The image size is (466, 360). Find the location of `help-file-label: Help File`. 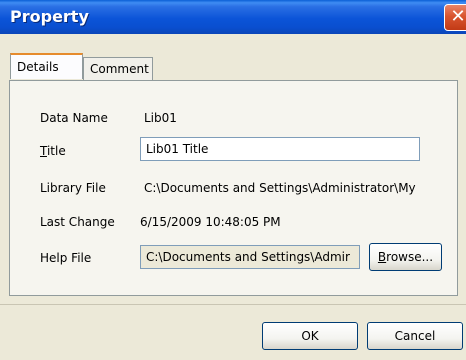

help-file-label: Help File is located at coordinates (66, 258).